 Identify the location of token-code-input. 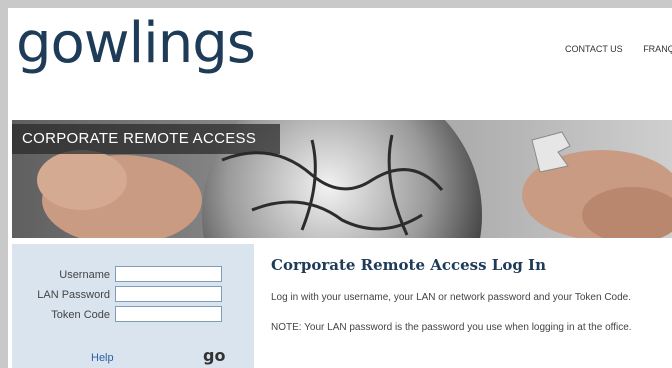
(168, 314).